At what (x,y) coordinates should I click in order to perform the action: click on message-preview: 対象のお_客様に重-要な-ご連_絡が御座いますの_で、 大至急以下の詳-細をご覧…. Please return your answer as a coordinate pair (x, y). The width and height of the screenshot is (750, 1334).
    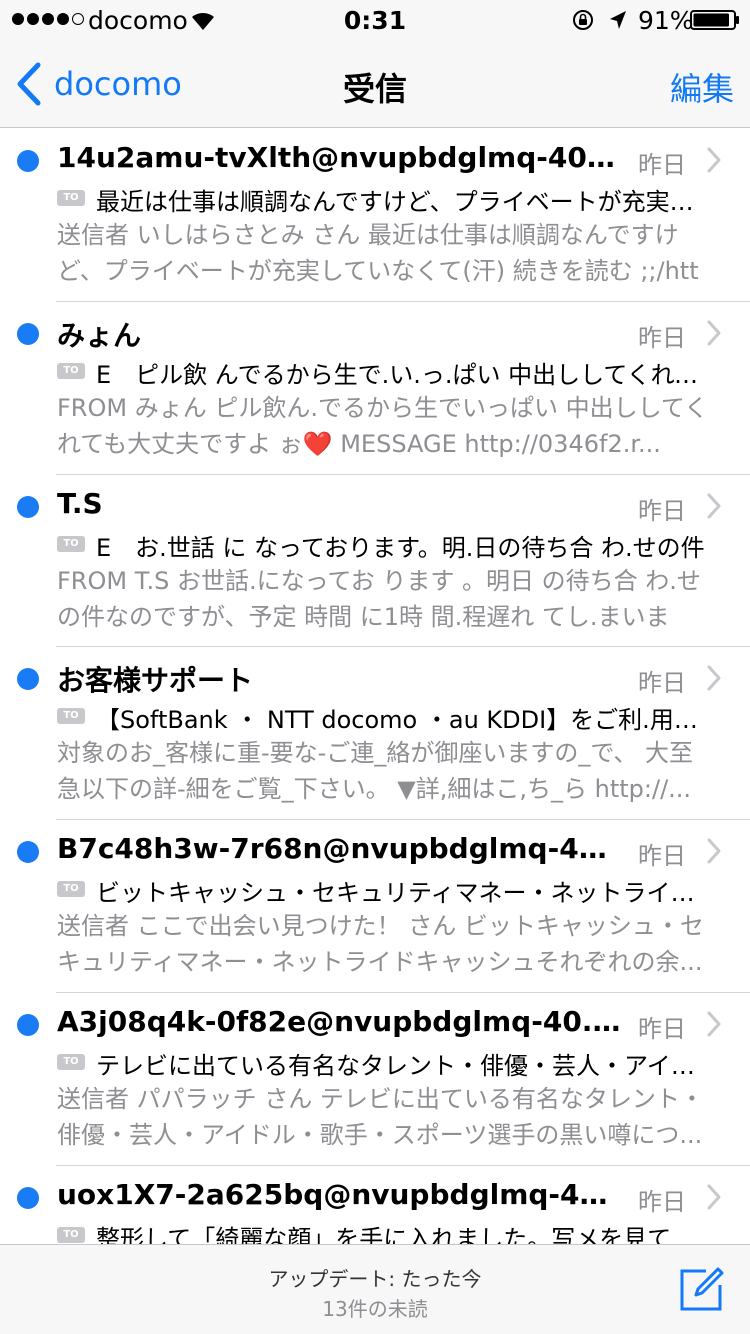
    Looking at the image, I should click on (375, 771).